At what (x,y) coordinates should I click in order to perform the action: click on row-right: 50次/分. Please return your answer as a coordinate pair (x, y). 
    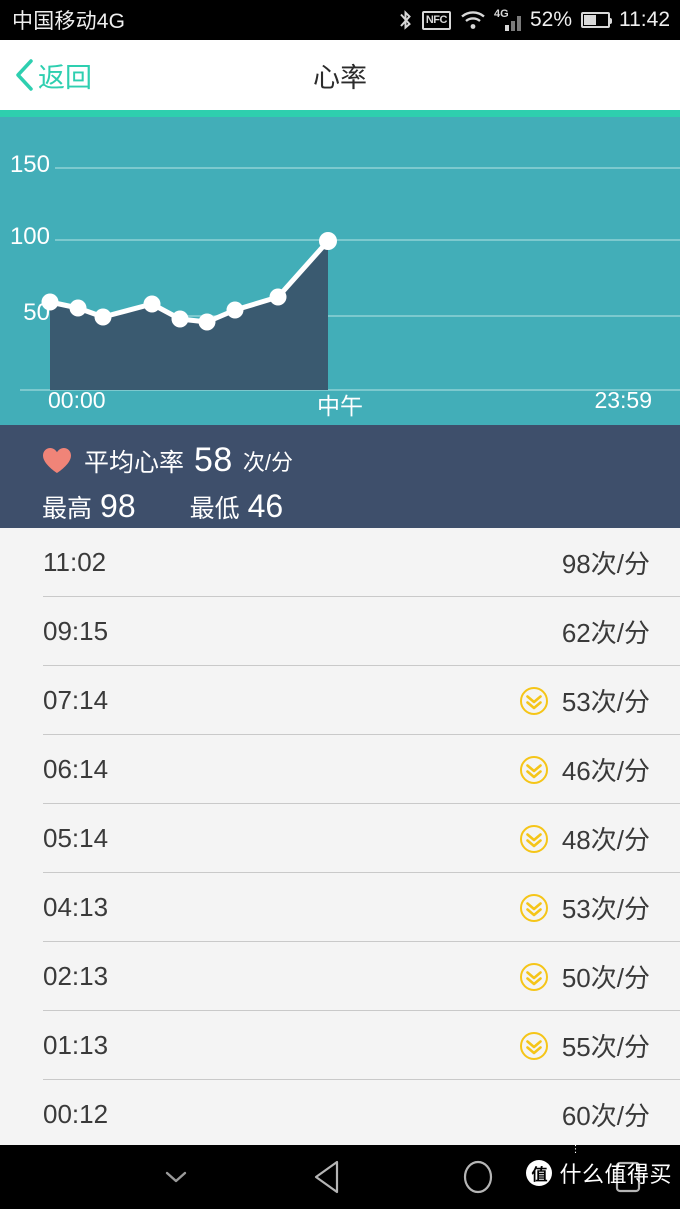
    Looking at the image, I should click on (584, 976).